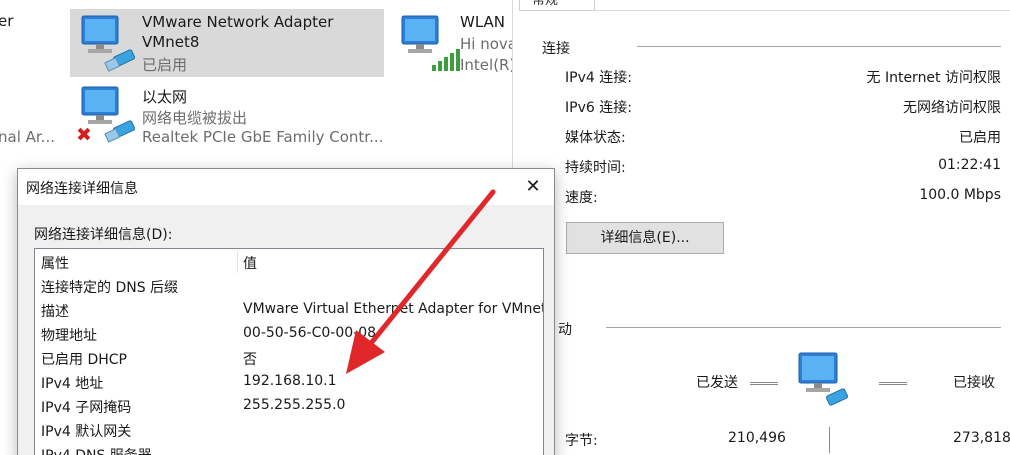  I want to click on adapter-status: 已启用, so click(165, 65).